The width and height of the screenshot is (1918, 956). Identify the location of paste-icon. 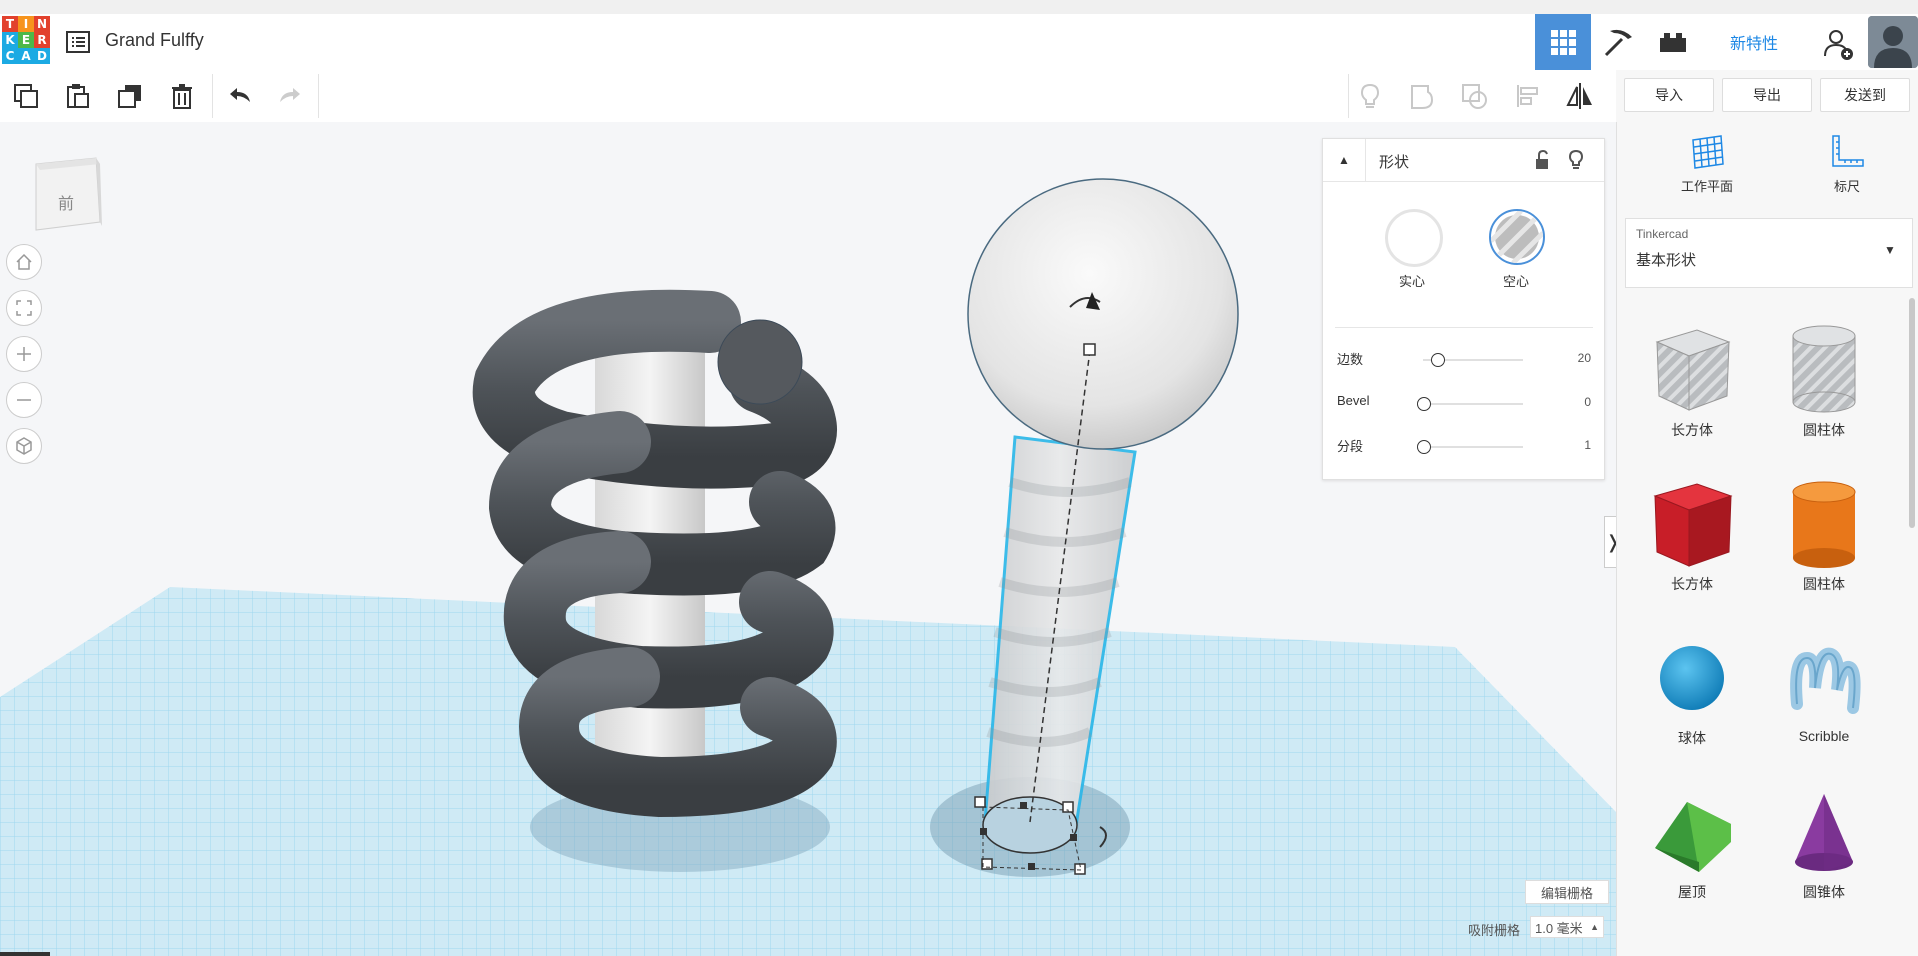
(78, 96).